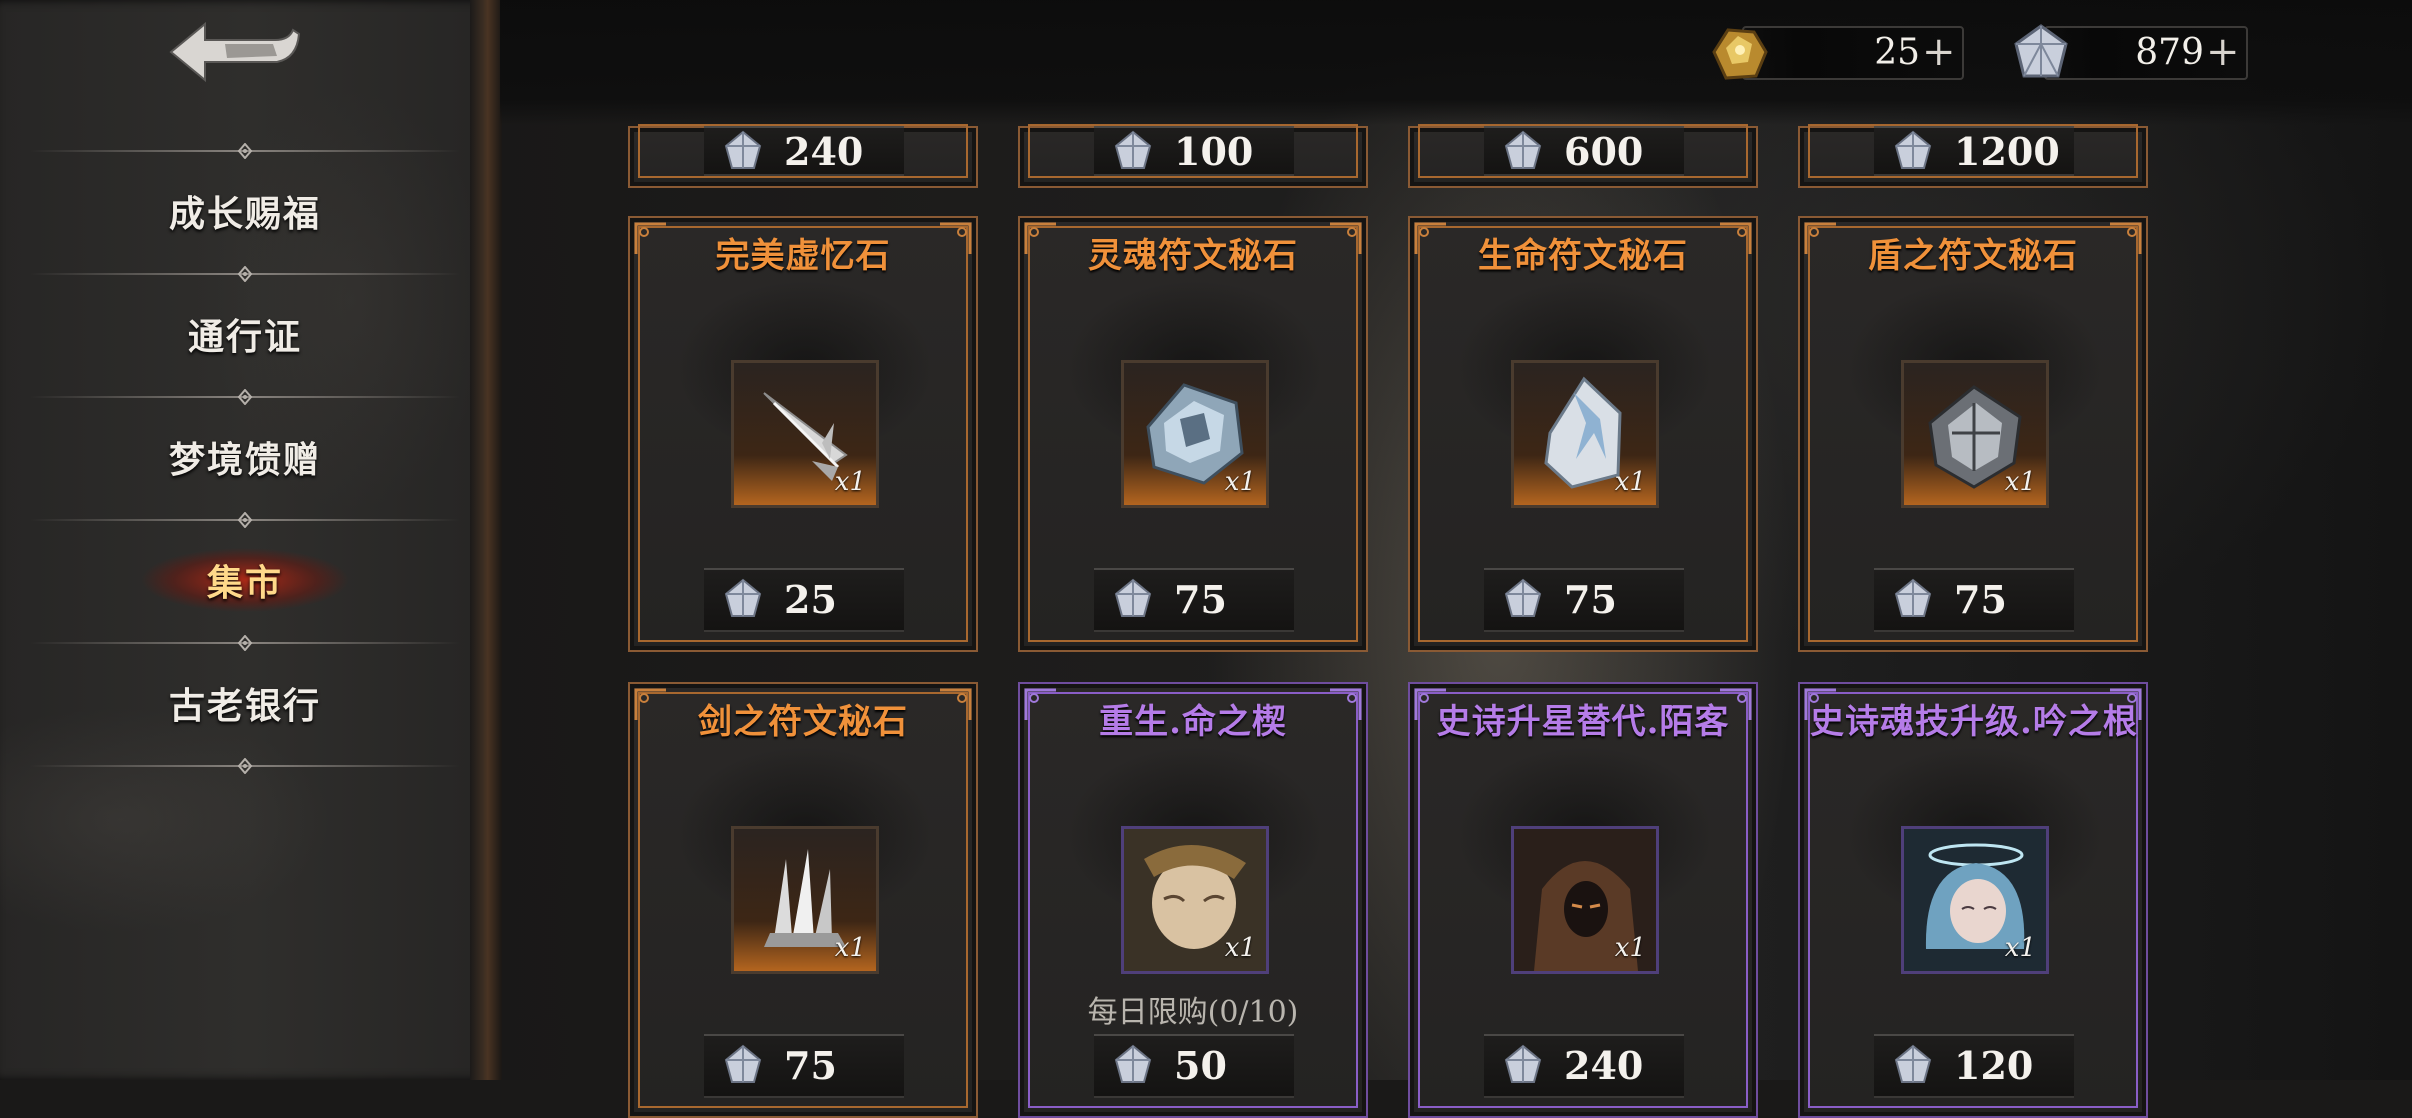 Image resolution: width=2412 pixels, height=1118 pixels. I want to click on shop-card: 剑之符文秘石 x1 75, so click(803, 900).